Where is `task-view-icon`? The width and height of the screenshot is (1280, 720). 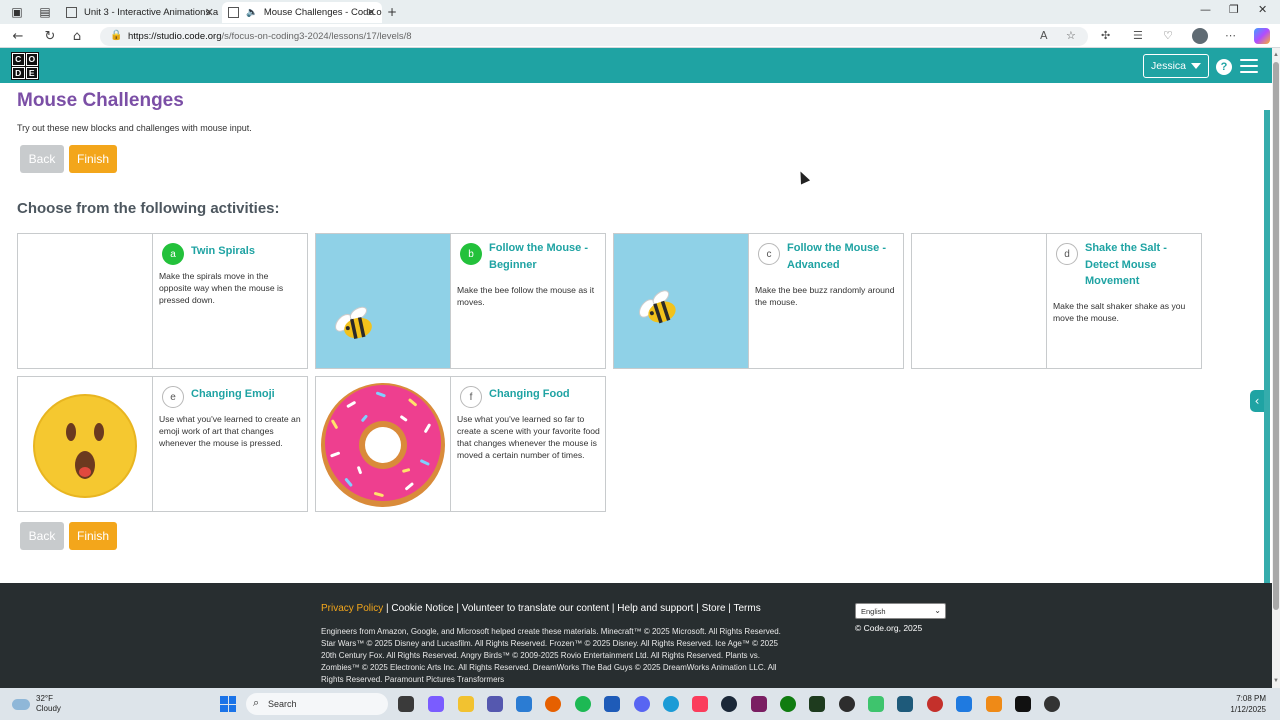 task-view-icon is located at coordinates (406, 704).